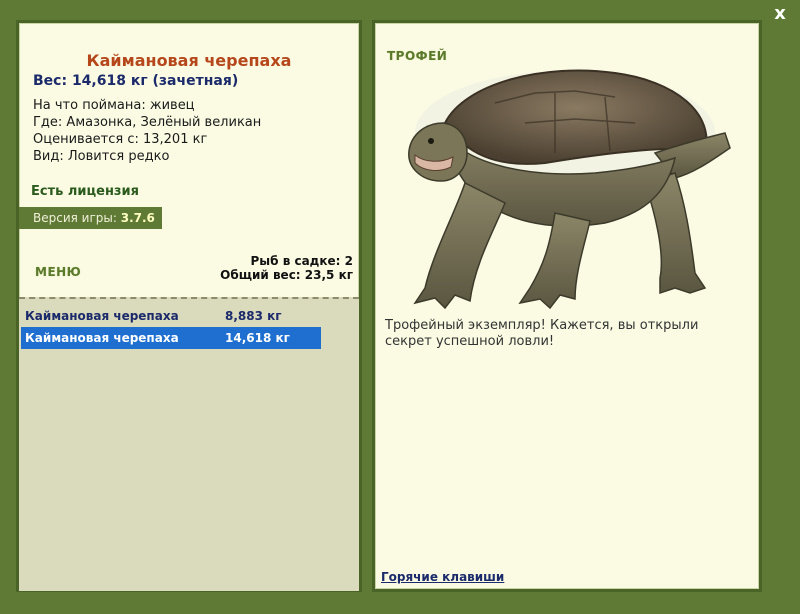  Describe the element at coordinates (189, 60) in the screenshot. I see `fish-name: Каймановая черепаха` at that location.